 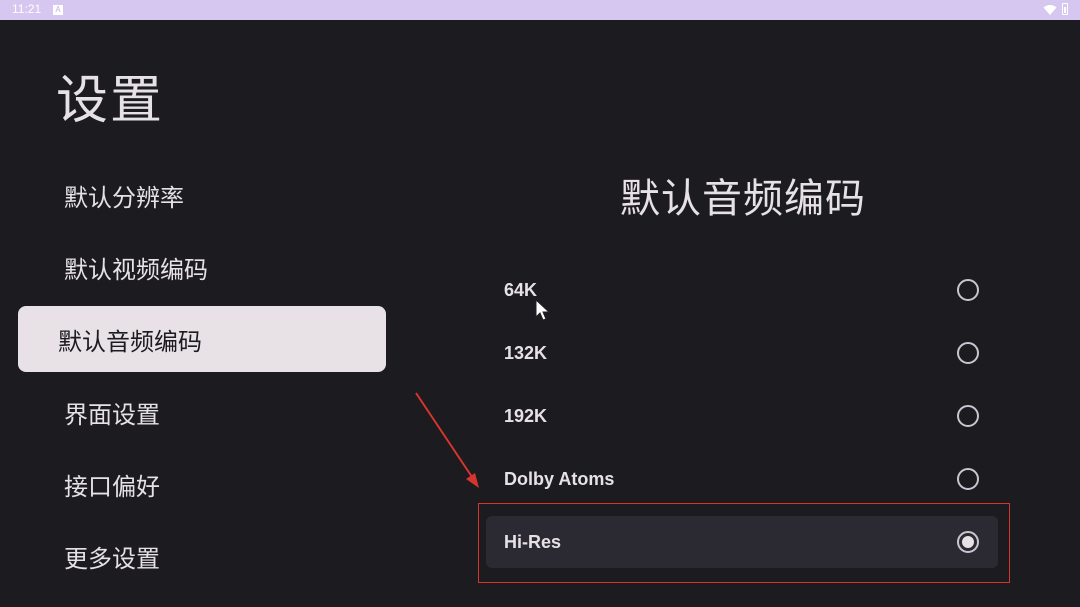 I want to click on battery-icon, so click(x=1065, y=9).